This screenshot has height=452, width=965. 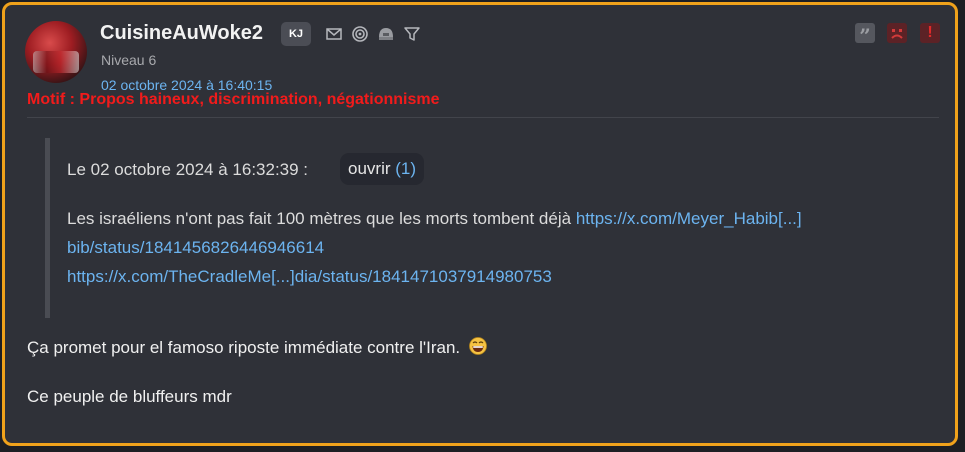 I want to click on filter-icon, so click(x=412, y=34).